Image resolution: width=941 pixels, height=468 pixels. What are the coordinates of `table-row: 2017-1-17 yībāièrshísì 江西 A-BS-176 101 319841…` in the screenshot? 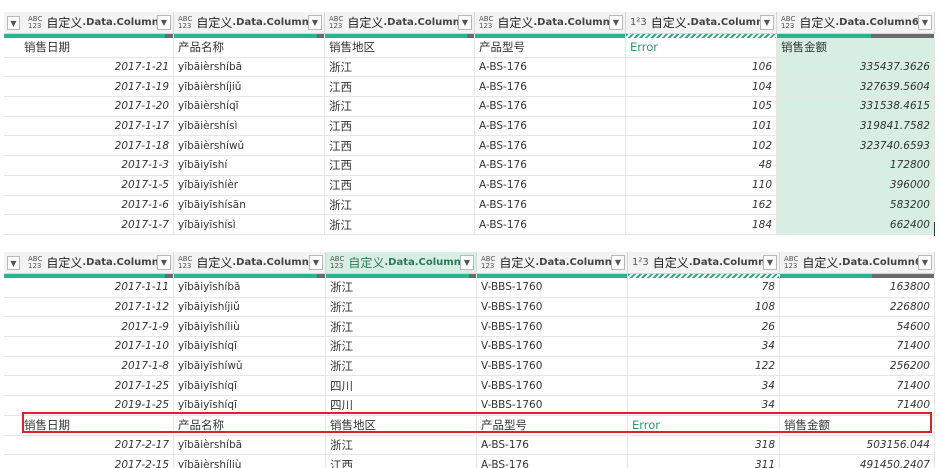 It's located at (469, 126).